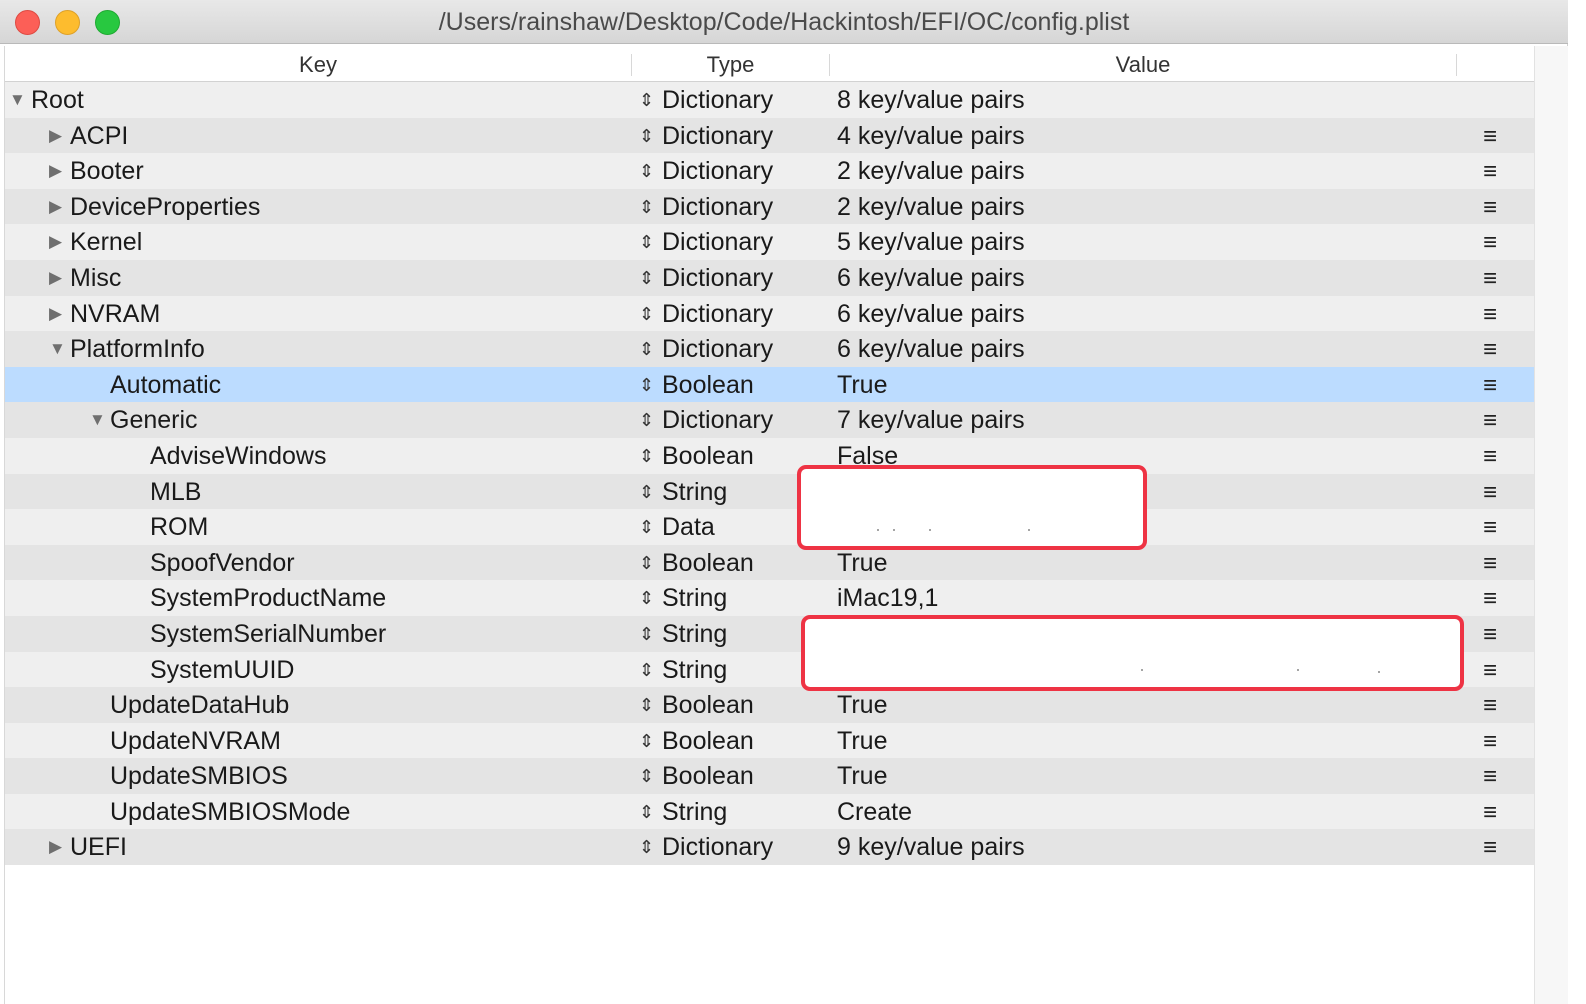 This screenshot has height=1004, width=1586. I want to click on key-cell: PlatformInfo, so click(137, 349).